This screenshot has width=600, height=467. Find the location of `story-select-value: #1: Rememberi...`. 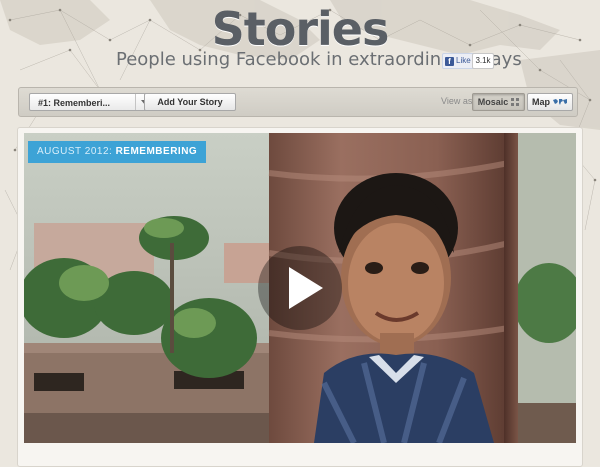

story-select-value: #1: Rememberi... is located at coordinates (74, 103).